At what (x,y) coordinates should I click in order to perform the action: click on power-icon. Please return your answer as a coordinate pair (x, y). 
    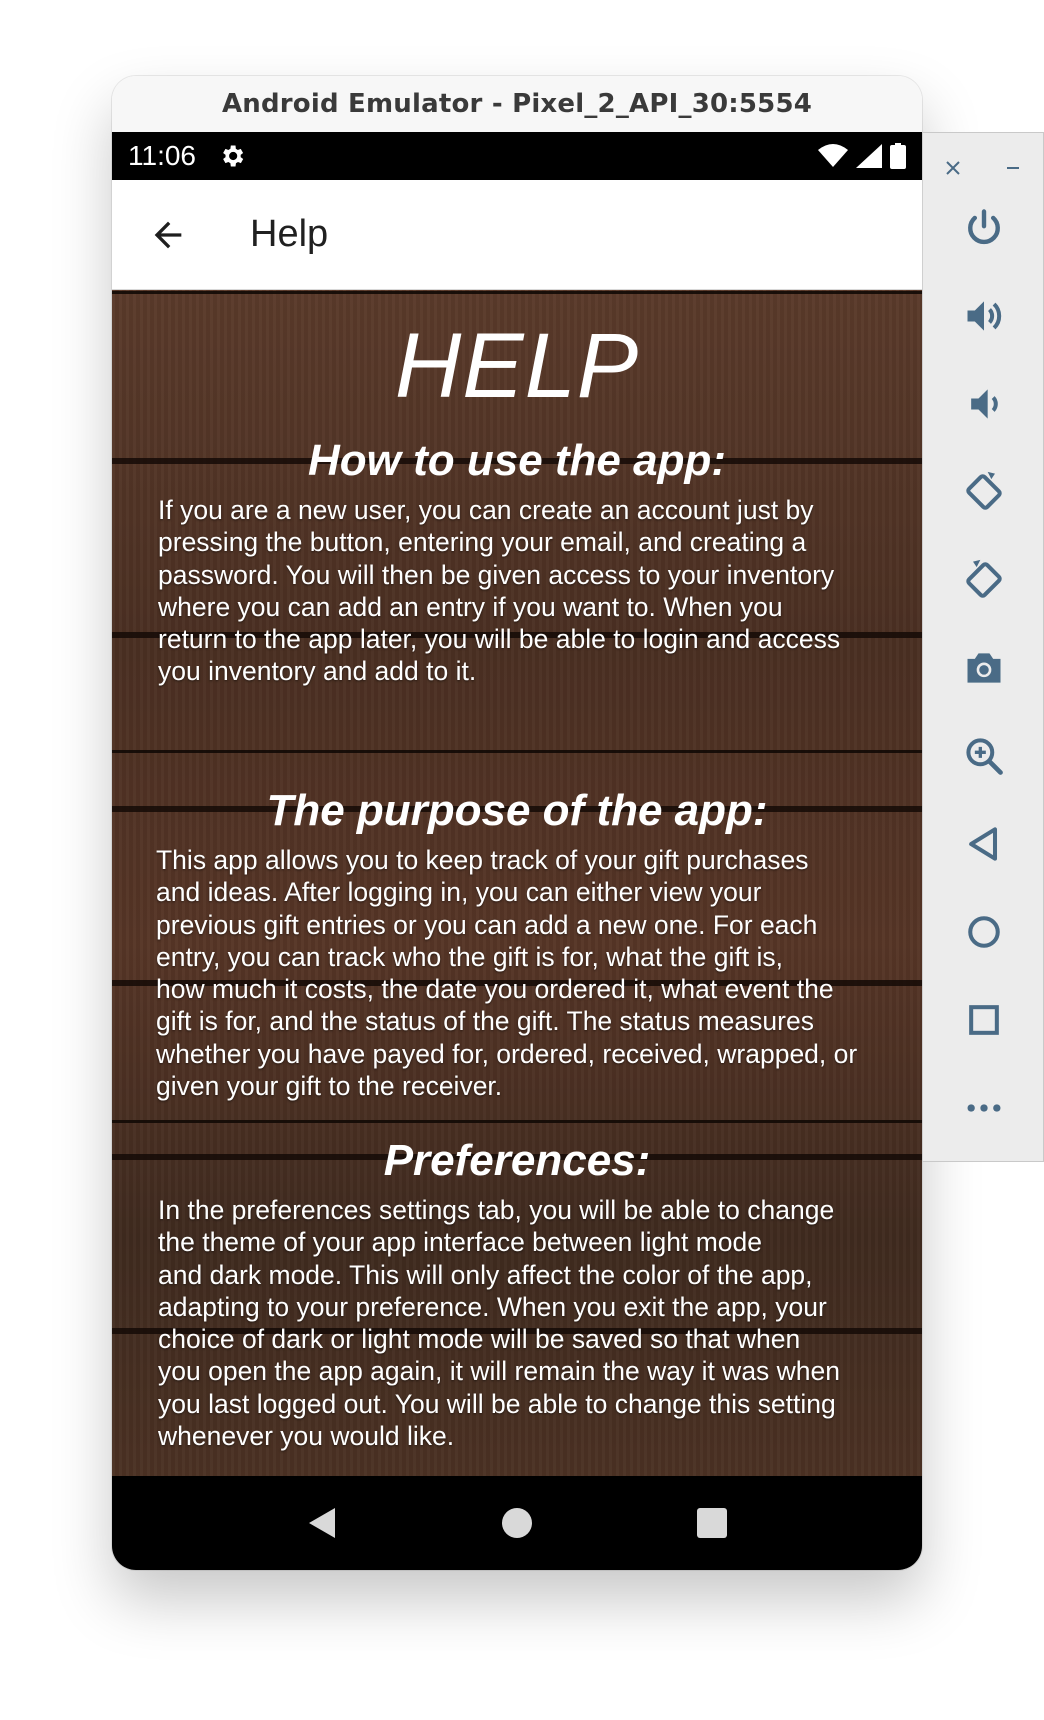
    Looking at the image, I should click on (984, 227).